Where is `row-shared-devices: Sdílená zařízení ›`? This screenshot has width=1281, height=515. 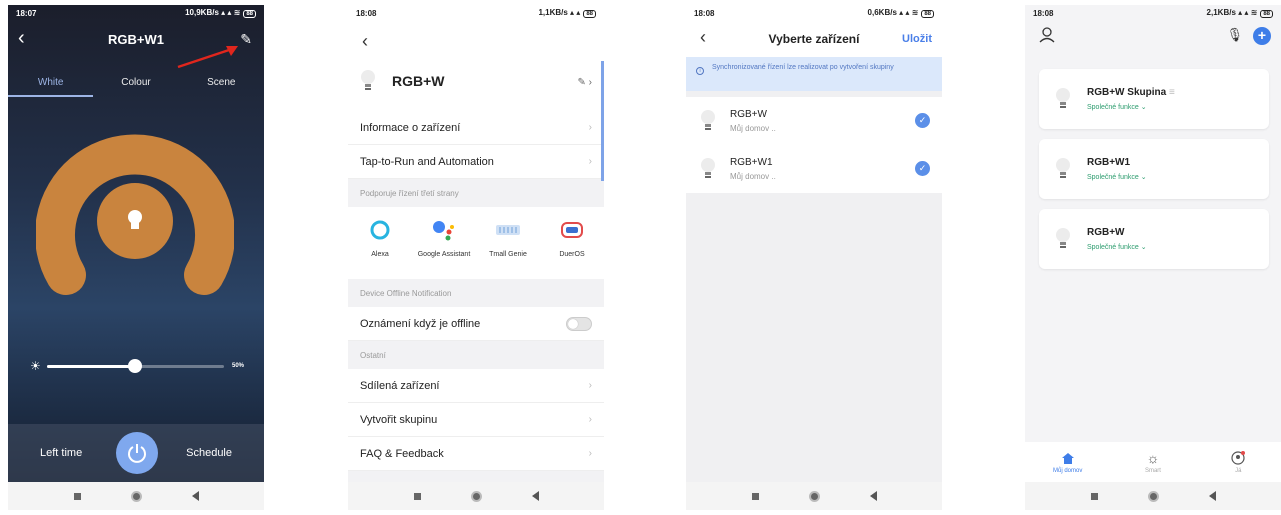
row-shared-devices: Sdílená zařízení › is located at coordinates (476, 386).